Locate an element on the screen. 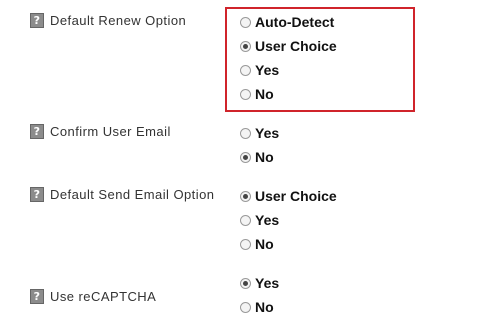 Image resolution: width=493 pixels, height=332 pixels. radio-default-renew-auto-detect: Auto-Detect is located at coordinates (287, 22).